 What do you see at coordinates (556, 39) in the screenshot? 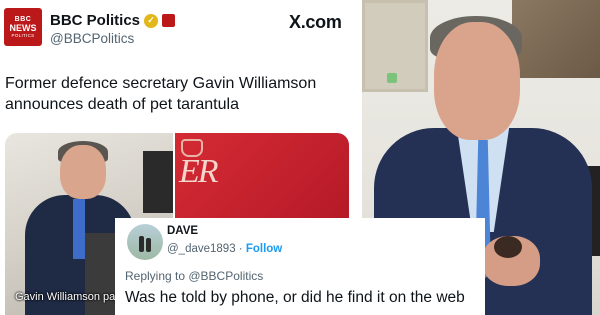
I see `wall-painting` at bounding box center [556, 39].